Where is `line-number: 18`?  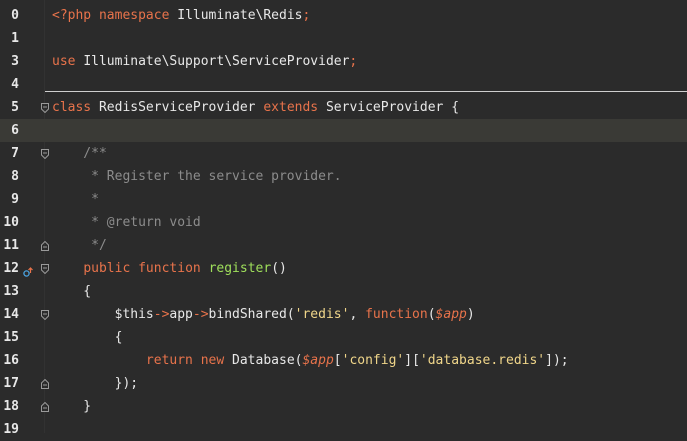 line-number: 18 is located at coordinates (9, 406).